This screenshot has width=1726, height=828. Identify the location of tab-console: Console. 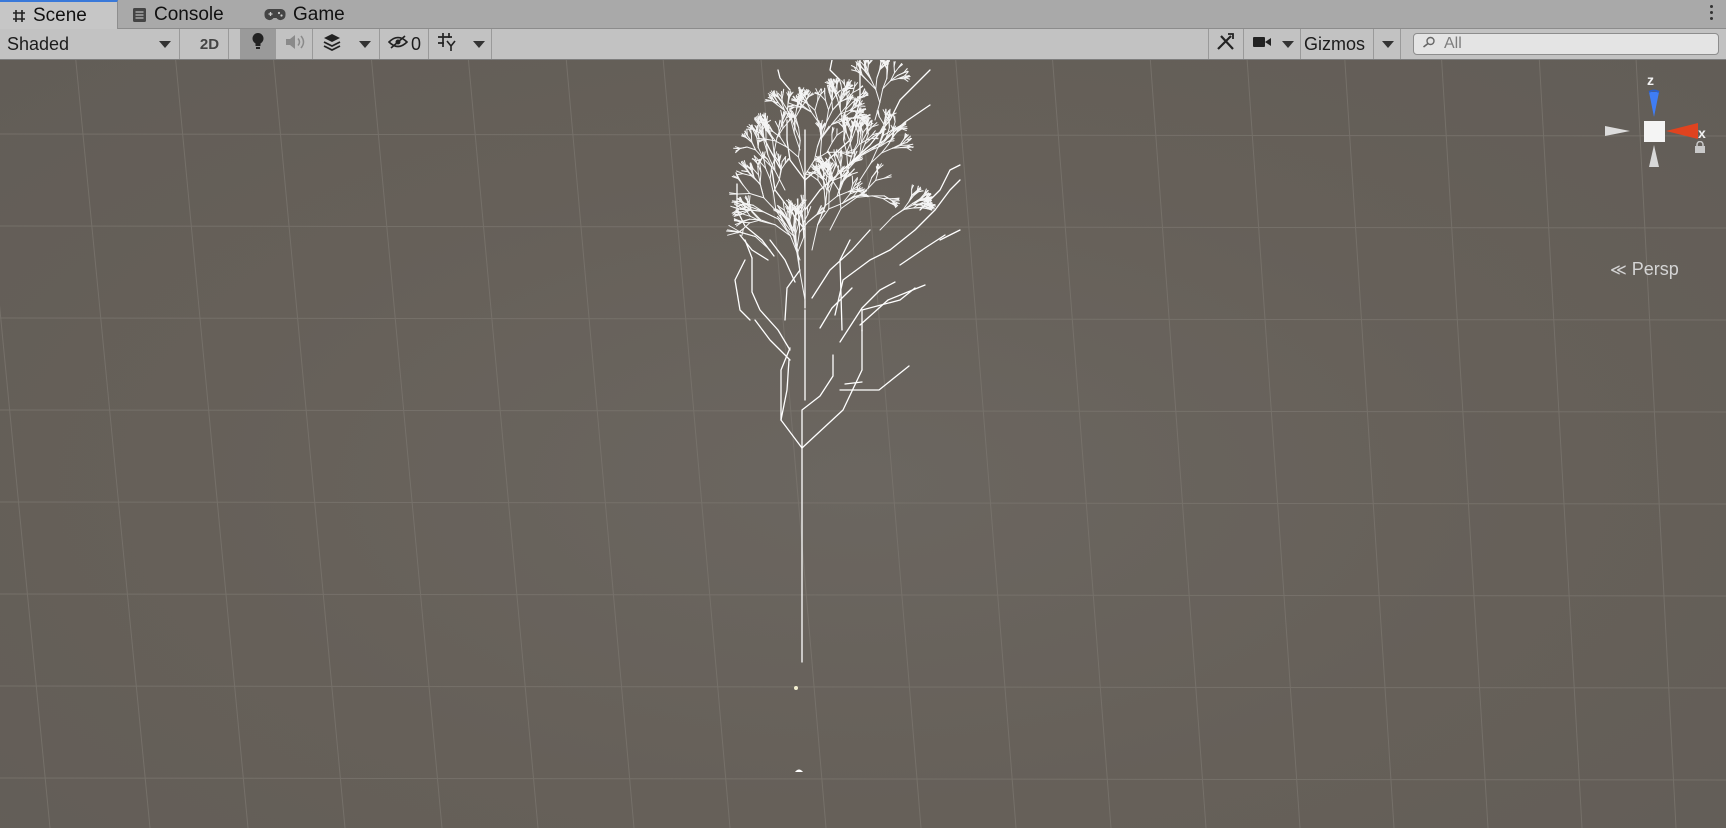
(184, 14).